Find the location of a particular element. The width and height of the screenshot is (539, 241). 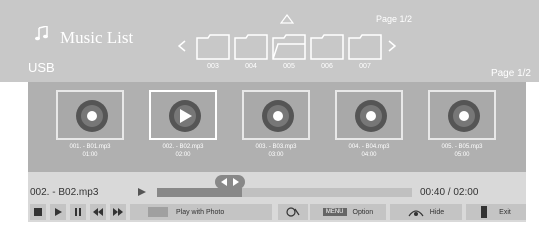

source-label: USB is located at coordinates (41, 67).